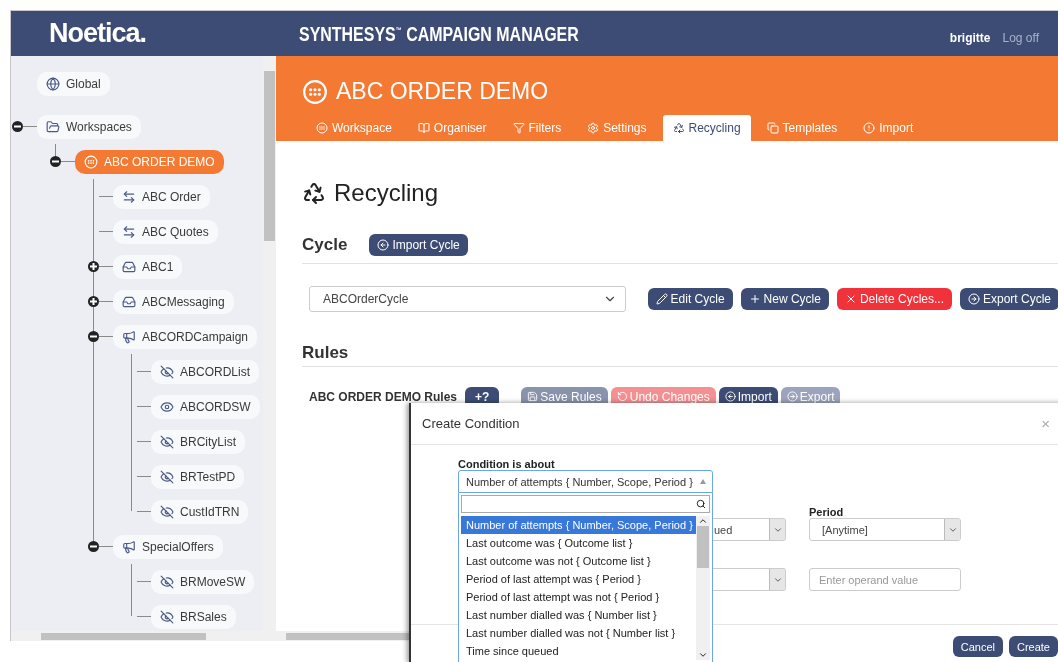 Image resolution: width=1058 pixels, height=662 pixels. I want to click on tree-node: BRTestPD, so click(198, 476).